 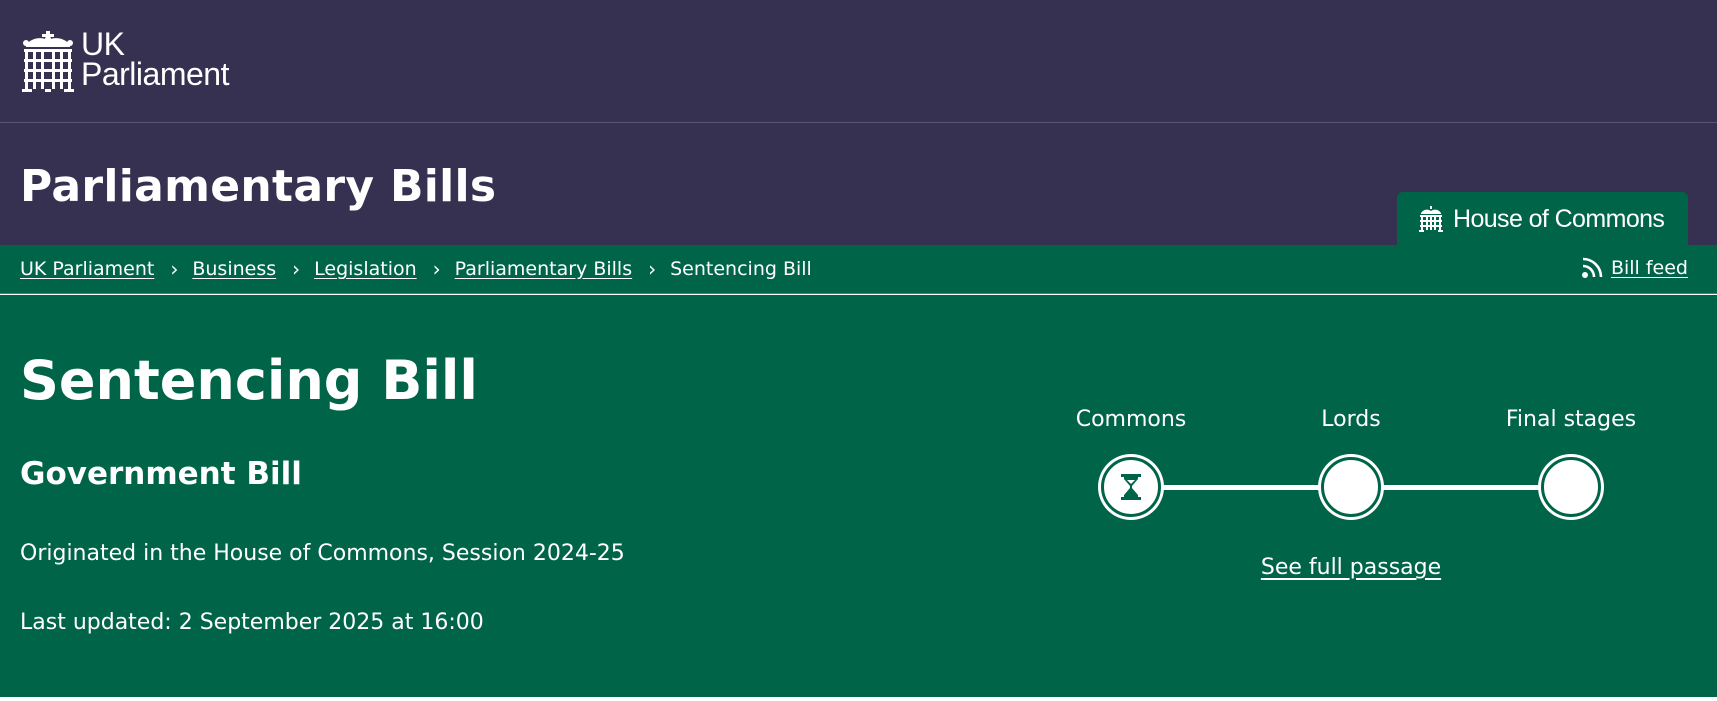 What do you see at coordinates (103, 44) in the screenshot?
I see `logo-line-1: UK` at bounding box center [103, 44].